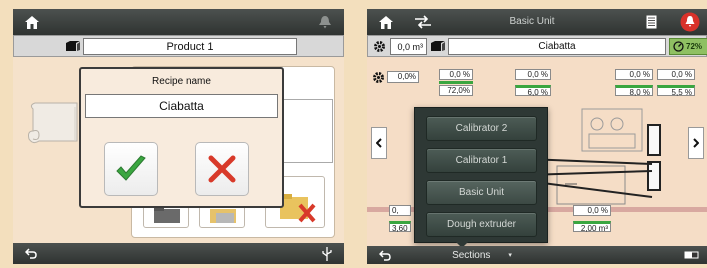  I want to click on scroll-left-button, so click(379, 143).